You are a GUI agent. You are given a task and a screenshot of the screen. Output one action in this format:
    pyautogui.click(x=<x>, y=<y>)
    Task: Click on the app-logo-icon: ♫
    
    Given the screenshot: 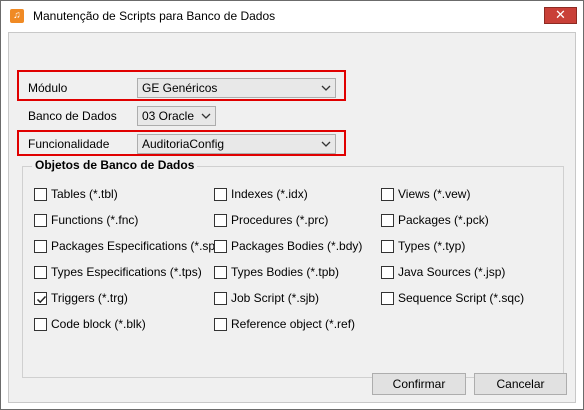 What is the action you would take?
    pyautogui.click(x=17, y=16)
    